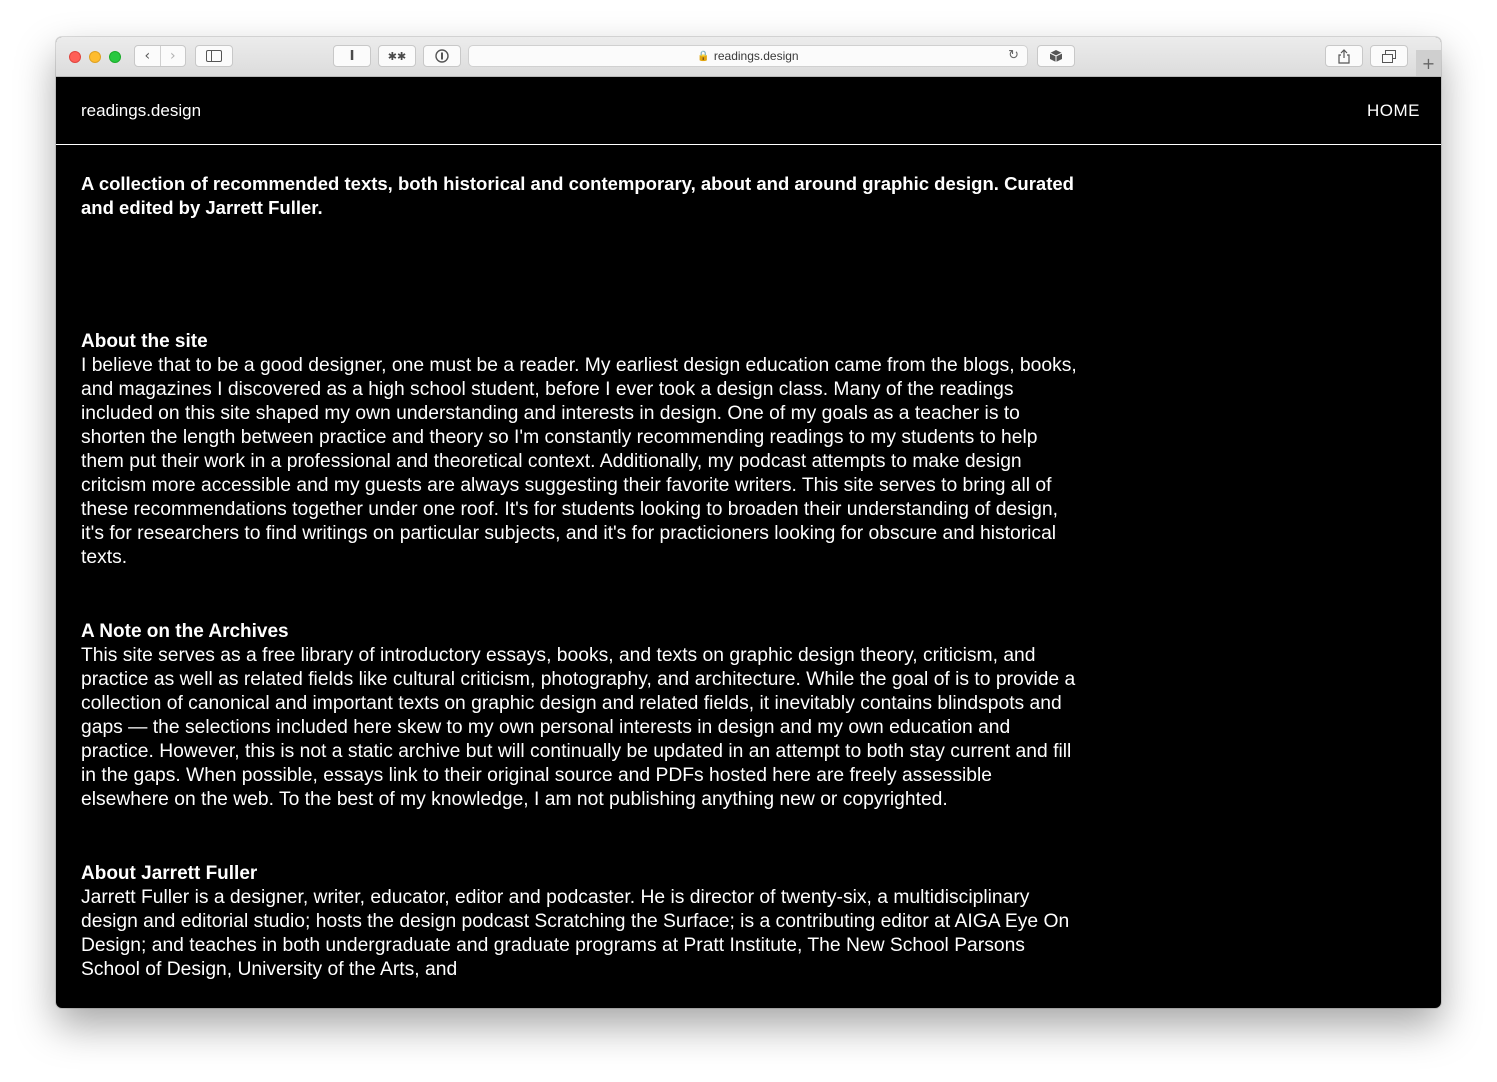 This screenshot has height=1082, width=1497. What do you see at coordinates (1393, 111) in the screenshot?
I see `nav-home-link: HOME` at bounding box center [1393, 111].